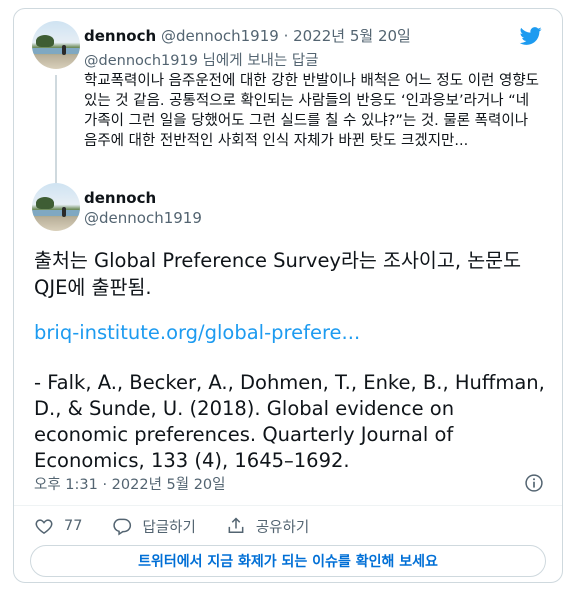 The height and width of the screenshot is (599, 576). I want to click on tweet-actions: 77 답글하기 공유하기, so click(186, 526).